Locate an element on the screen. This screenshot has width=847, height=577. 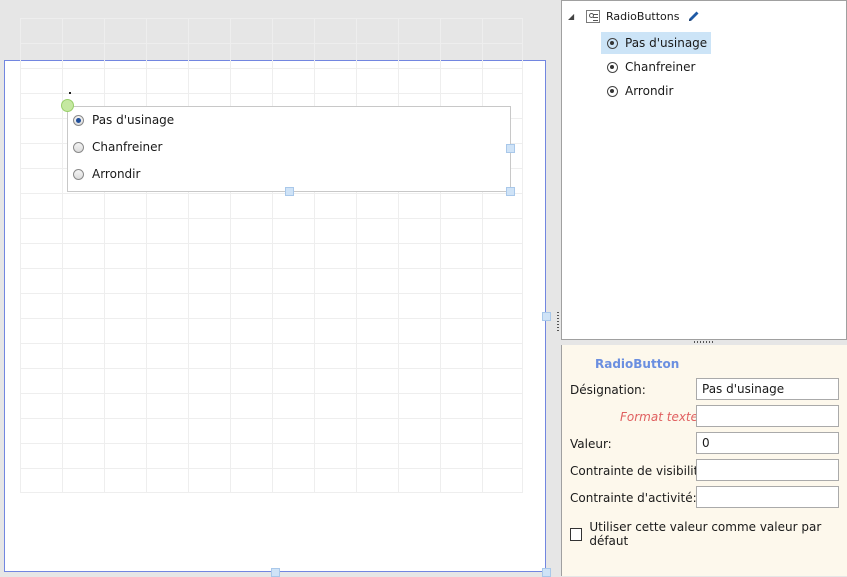
tree-root-label: RadioButtons is located at coordinates (643, 16).